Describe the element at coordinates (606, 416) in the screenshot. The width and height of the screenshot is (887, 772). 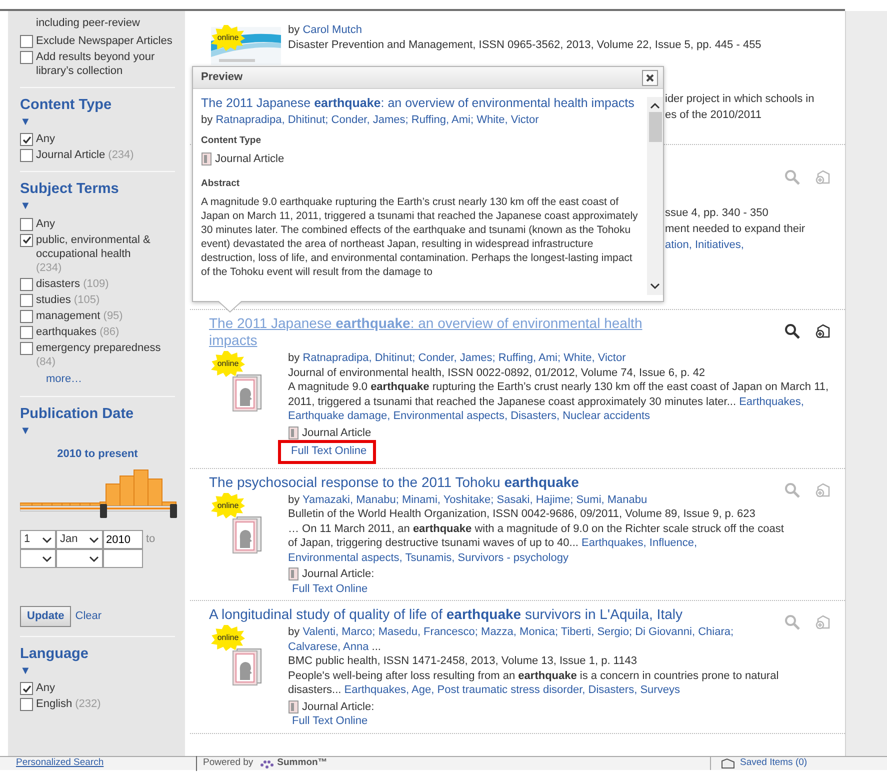
I see `subject-link: Nuclear accidents` at that location.